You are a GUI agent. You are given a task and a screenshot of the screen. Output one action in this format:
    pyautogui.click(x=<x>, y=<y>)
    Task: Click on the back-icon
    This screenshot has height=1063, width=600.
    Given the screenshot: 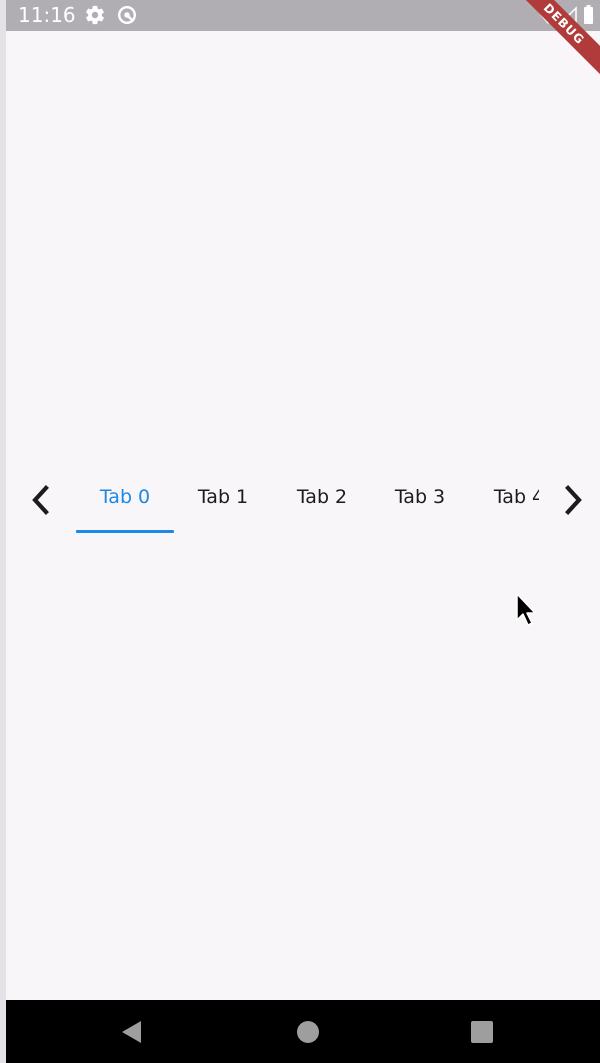 What is the action you would take?
    pyautogui.click(x=131, y=1032)
    